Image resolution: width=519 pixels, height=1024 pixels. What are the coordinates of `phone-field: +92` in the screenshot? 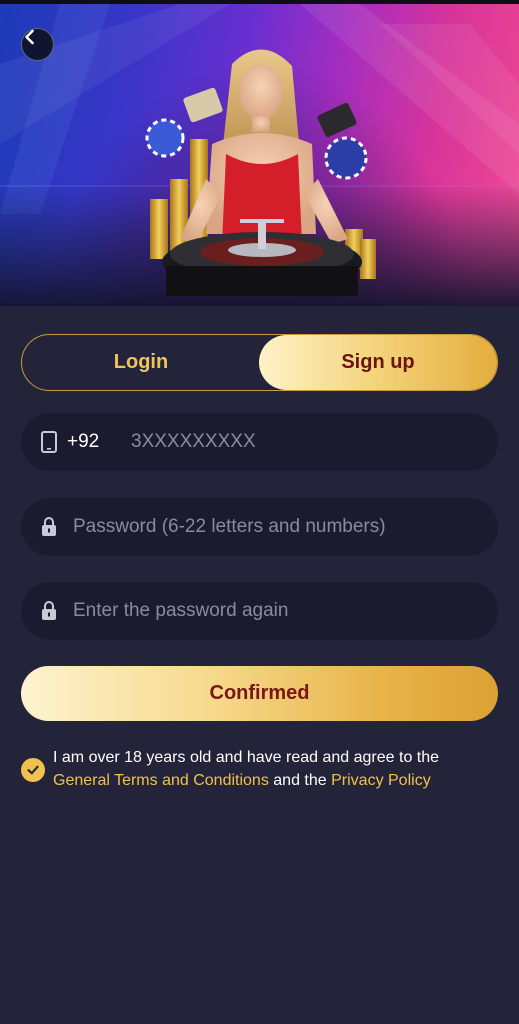 It's located at (259, 442).